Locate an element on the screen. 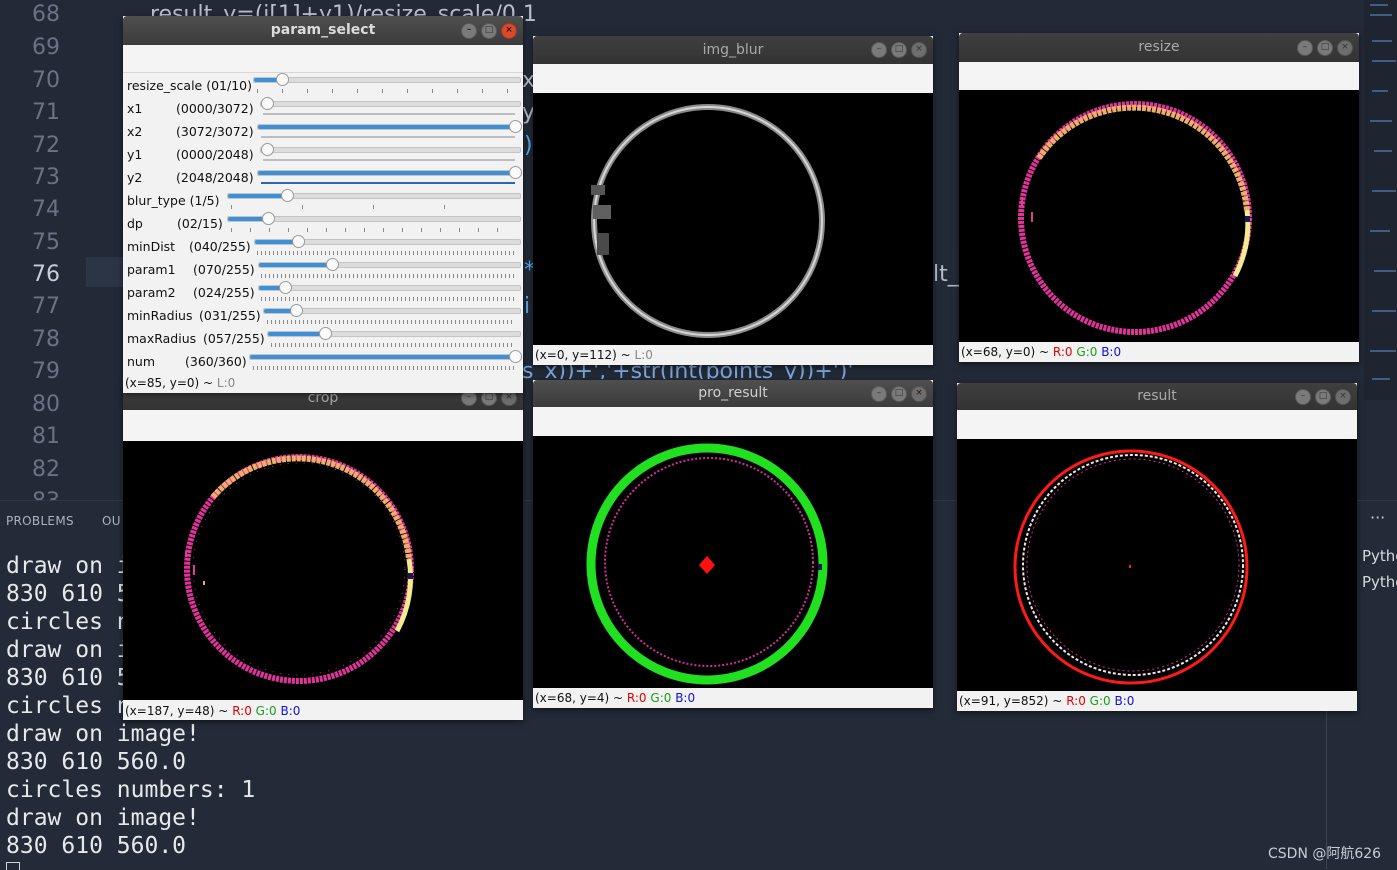 The width and height of the screenshot is (1397, 870). tab-problems: PROBLEMS is located at coordinates (40, 521).